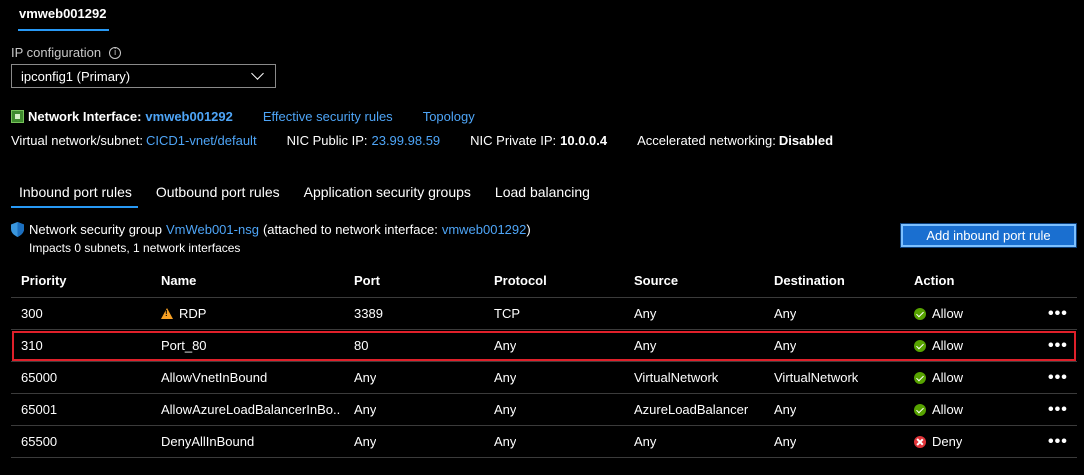  What do you see at coordinates (328, 116) in the screenshot?
I see `effective-security-rules-link: Effective security rules` at bounding box center [328, 116].